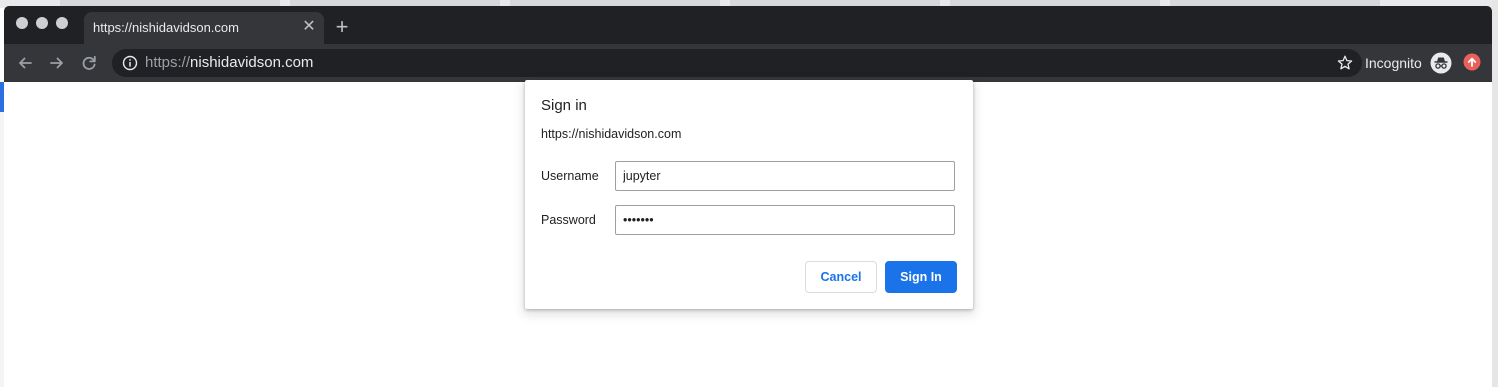 The height and width of the screenshot is (387, 1498). I want to click on url-text: https://nishidavidson.com, so click(229, 62).